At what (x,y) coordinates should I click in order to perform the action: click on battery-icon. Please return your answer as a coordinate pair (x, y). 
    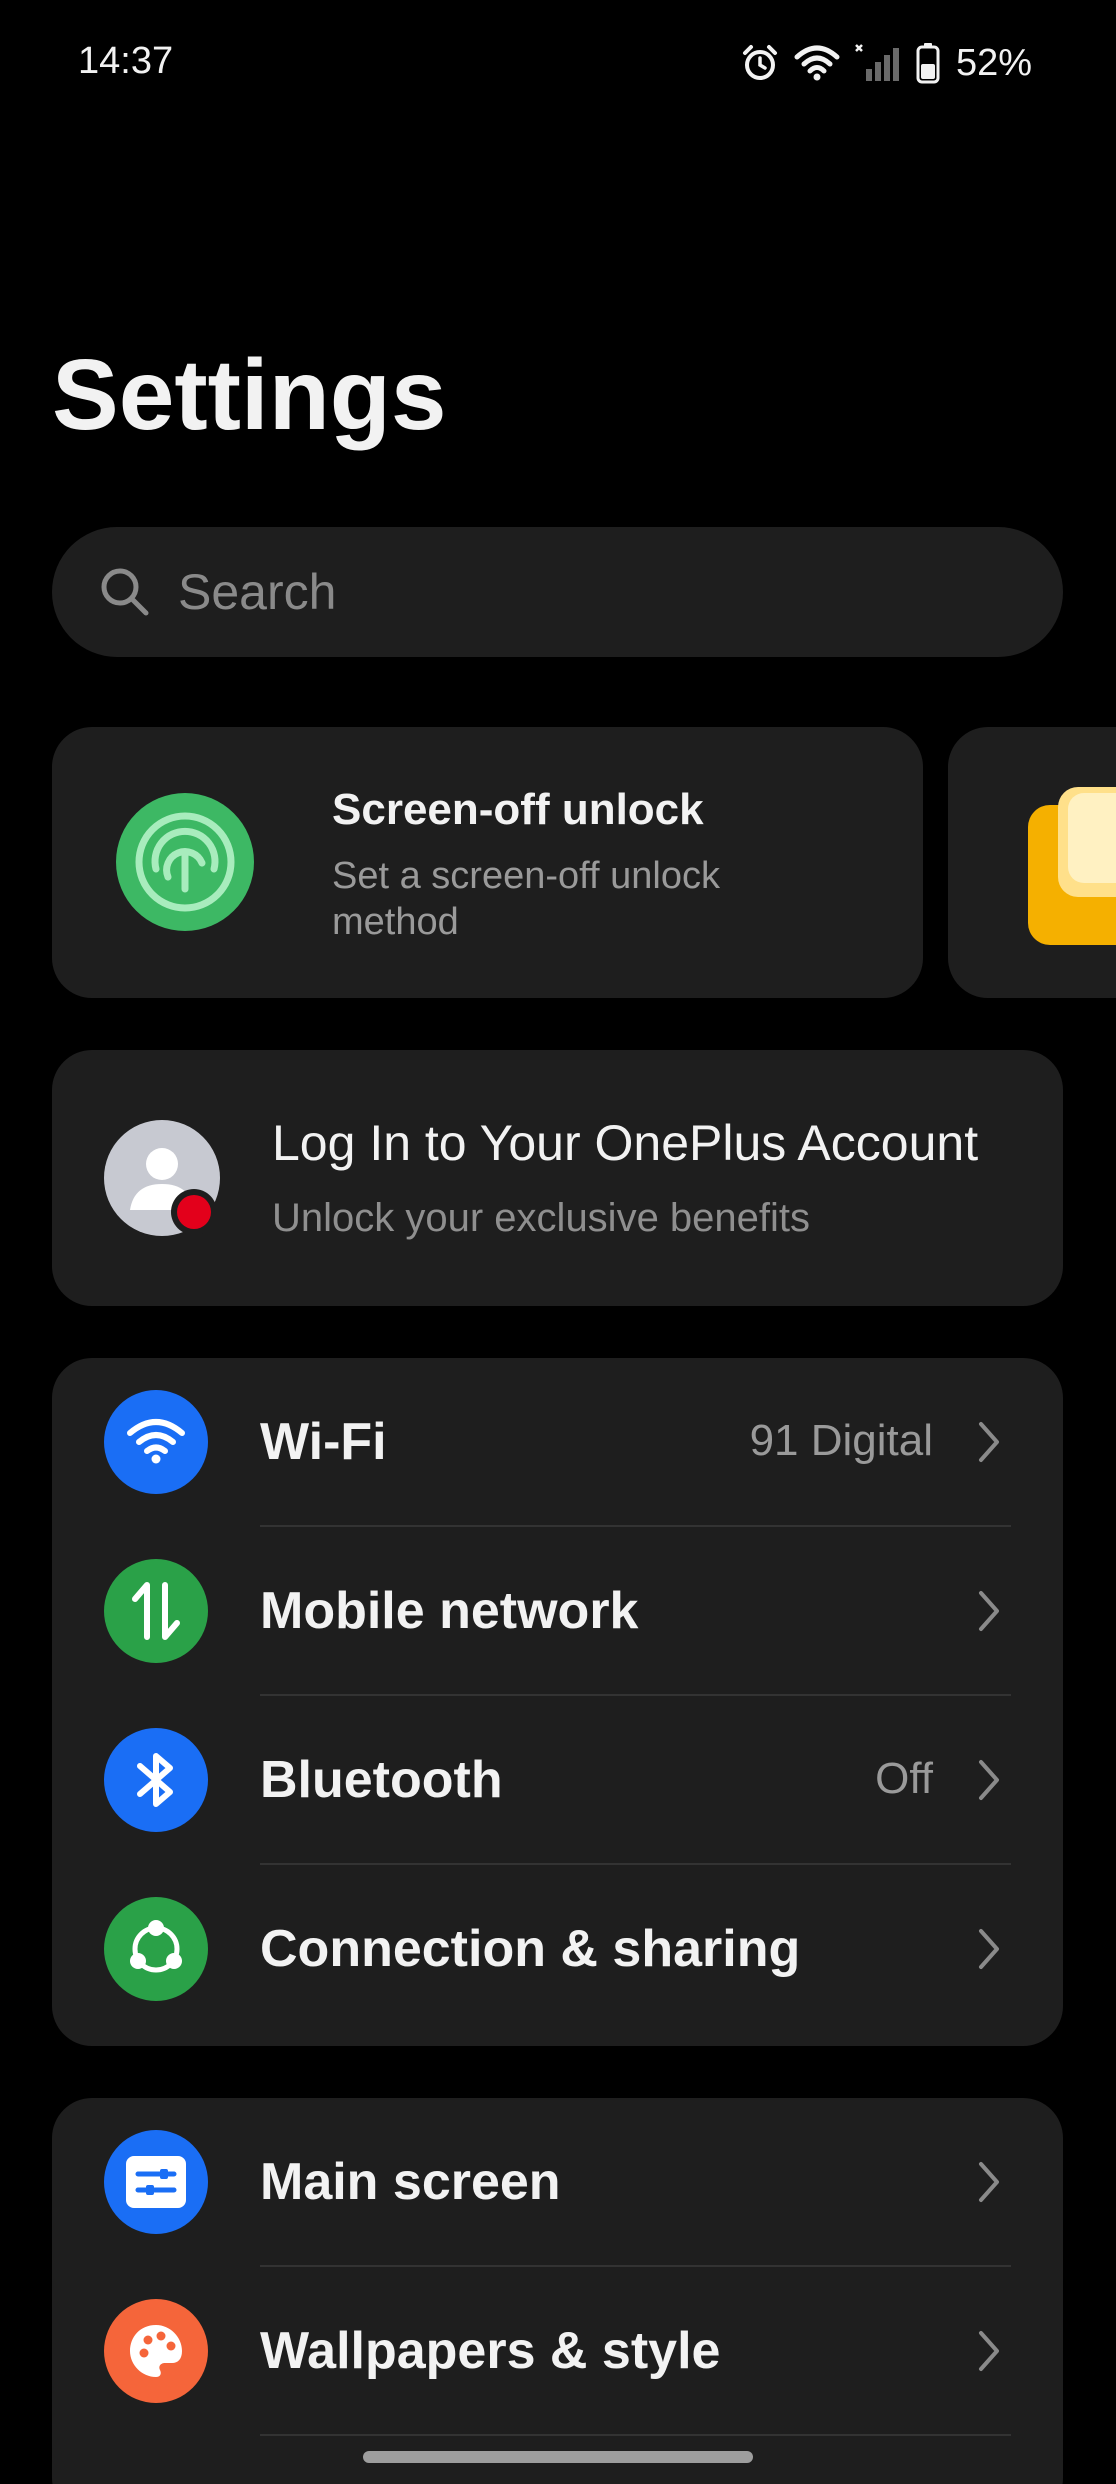
    Looking at the image, I should click on (928, 63).